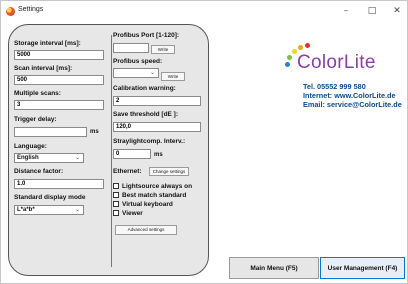 This screenshot has width=408, height=284. What do you see at coordinates (10, 11) in the screenshot?
I see `app-icon` at bounding box center [10, 11].